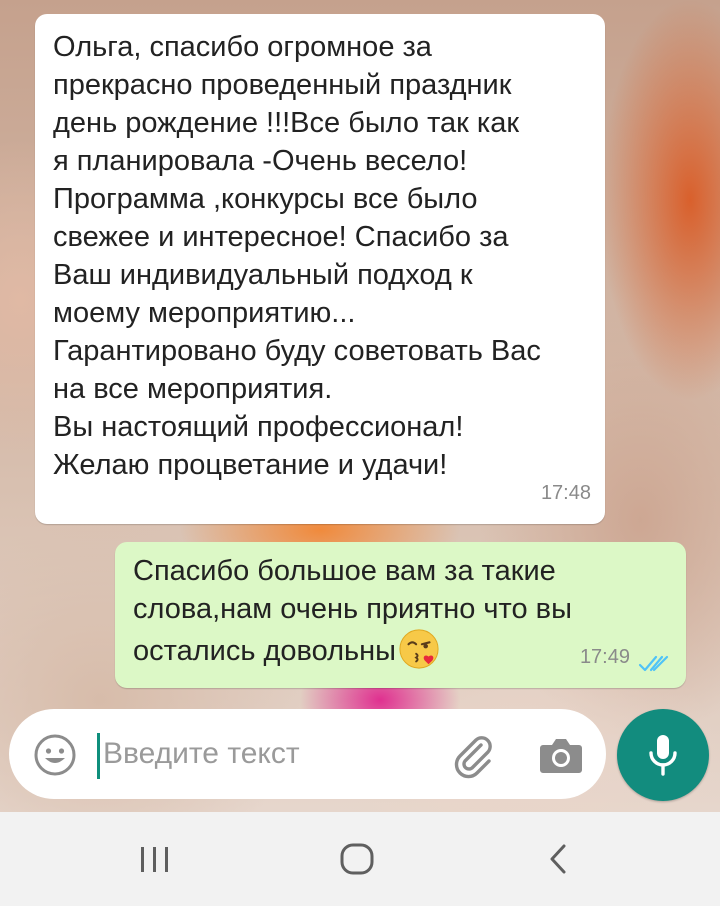 The image size is (720, 906). Describe the element at coordinates (98, 756) in the screenshot. I see `text-cursor` at that location.